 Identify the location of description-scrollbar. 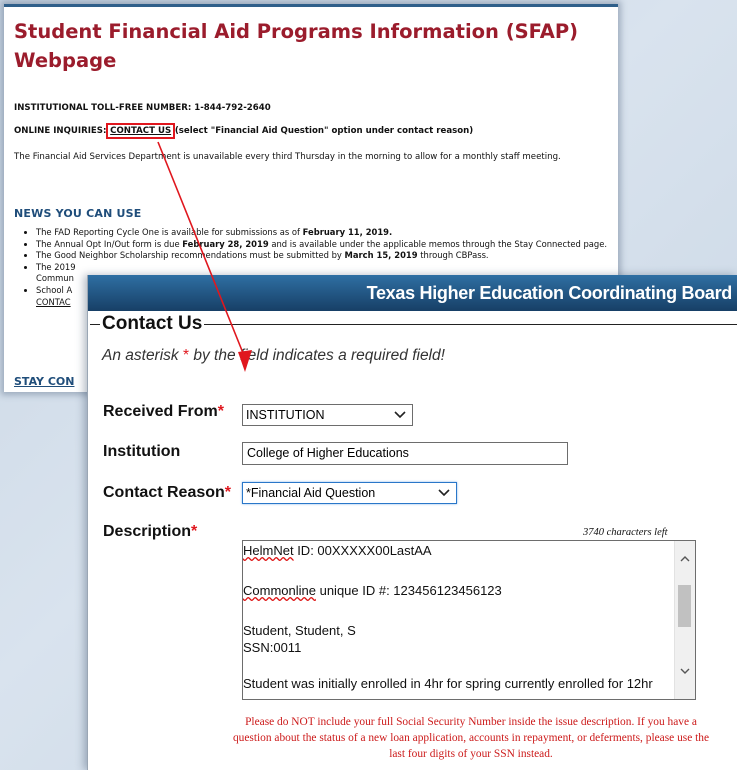
(684, 620).